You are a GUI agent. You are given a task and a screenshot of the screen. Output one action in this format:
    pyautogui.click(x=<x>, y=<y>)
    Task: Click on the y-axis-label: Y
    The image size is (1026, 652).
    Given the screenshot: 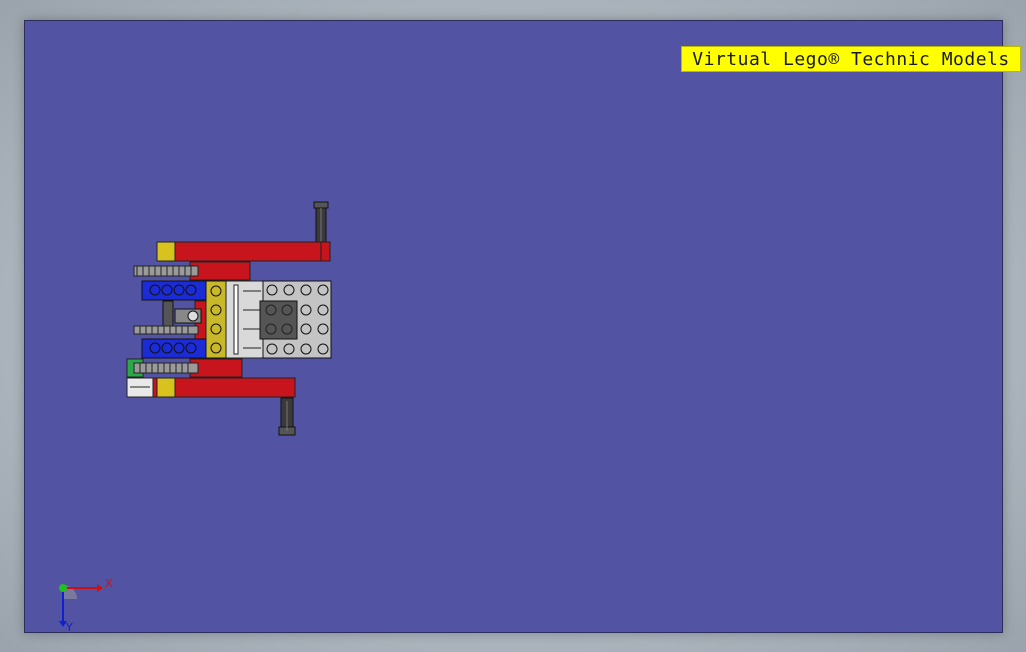 What is the action you would take?
    pyautogui.click(x=69, y=627)
    